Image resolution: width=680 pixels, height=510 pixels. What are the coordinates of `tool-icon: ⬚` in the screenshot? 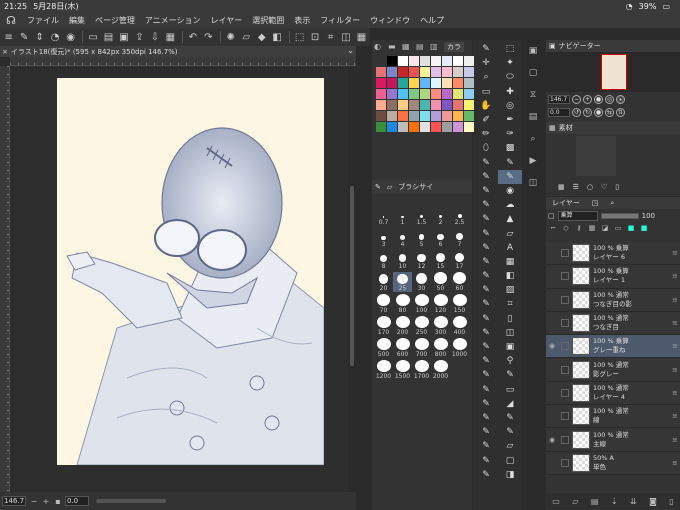 It's located at (510, 49).